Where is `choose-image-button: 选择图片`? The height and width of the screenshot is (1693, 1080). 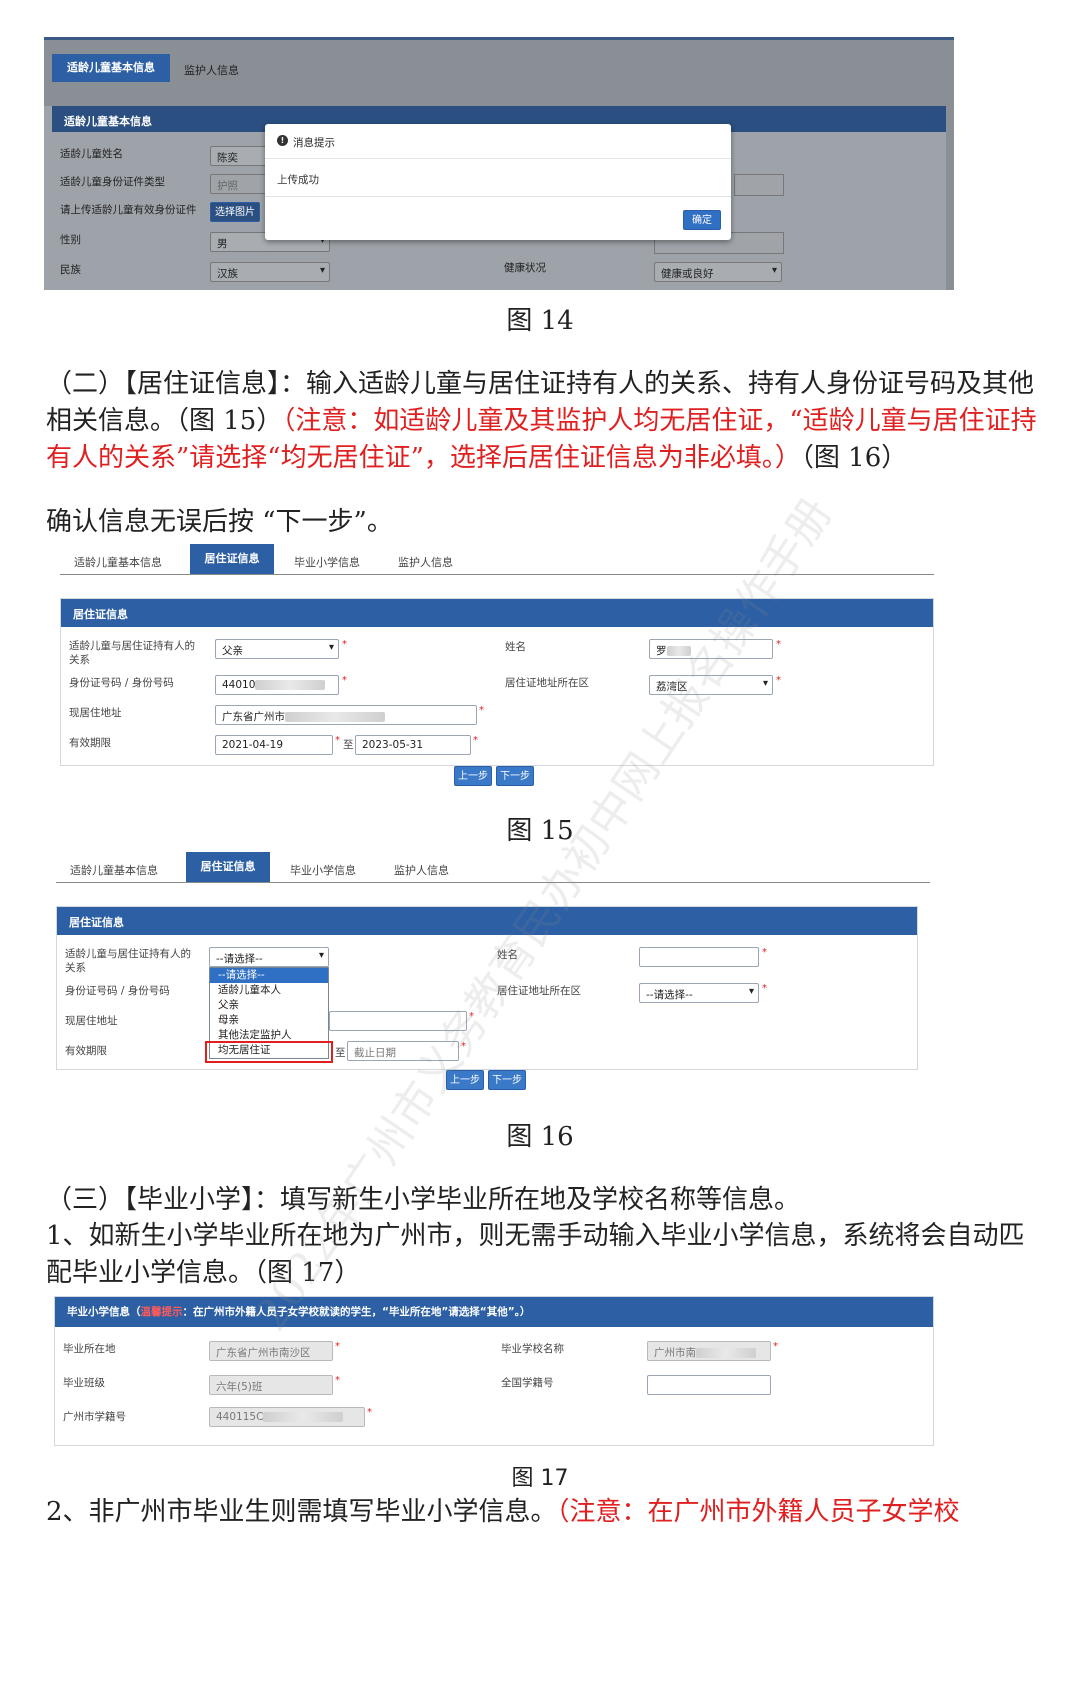
choose-image-button: 选择图片 is located at coordinates (235, 212).